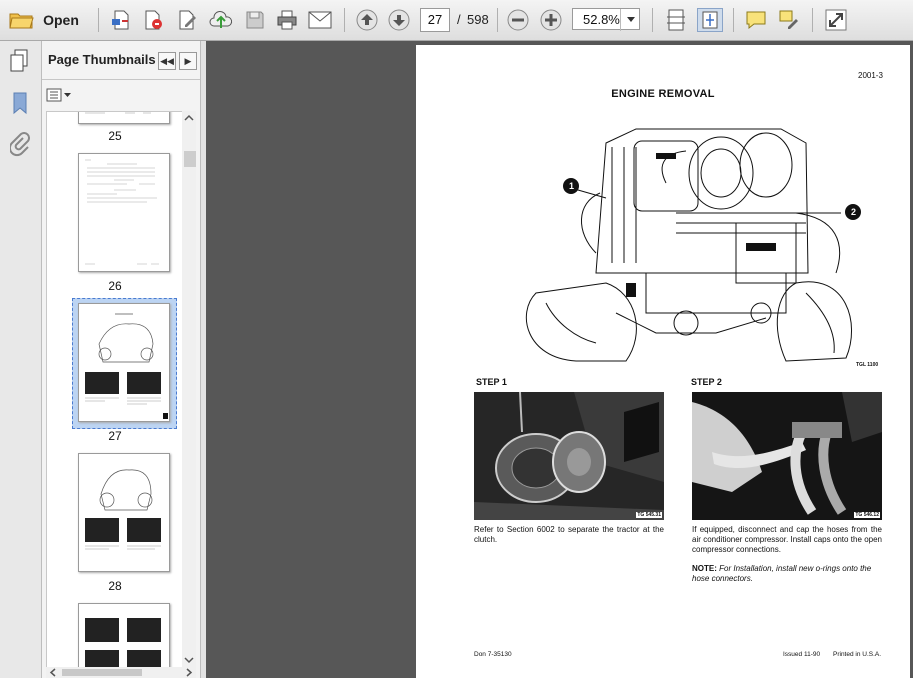 Image resolution: width=913 pixels, height=678 pixels. I want to click on expand-panel-button: ▶, so click(188, 61).